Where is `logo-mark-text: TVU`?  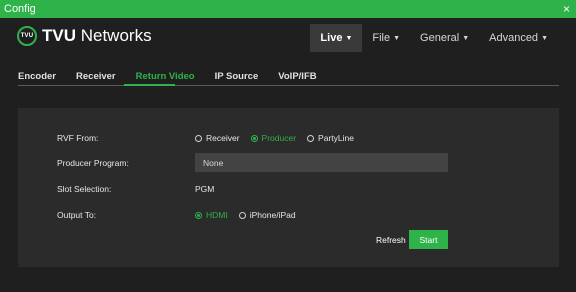 logo-mark-text: TVU is located at coordinates (27, 36).